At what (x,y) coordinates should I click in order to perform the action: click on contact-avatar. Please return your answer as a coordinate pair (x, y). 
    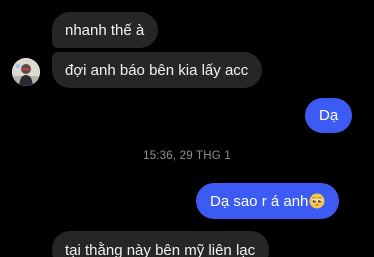
    Looking at the image, I should click on (26, 72).